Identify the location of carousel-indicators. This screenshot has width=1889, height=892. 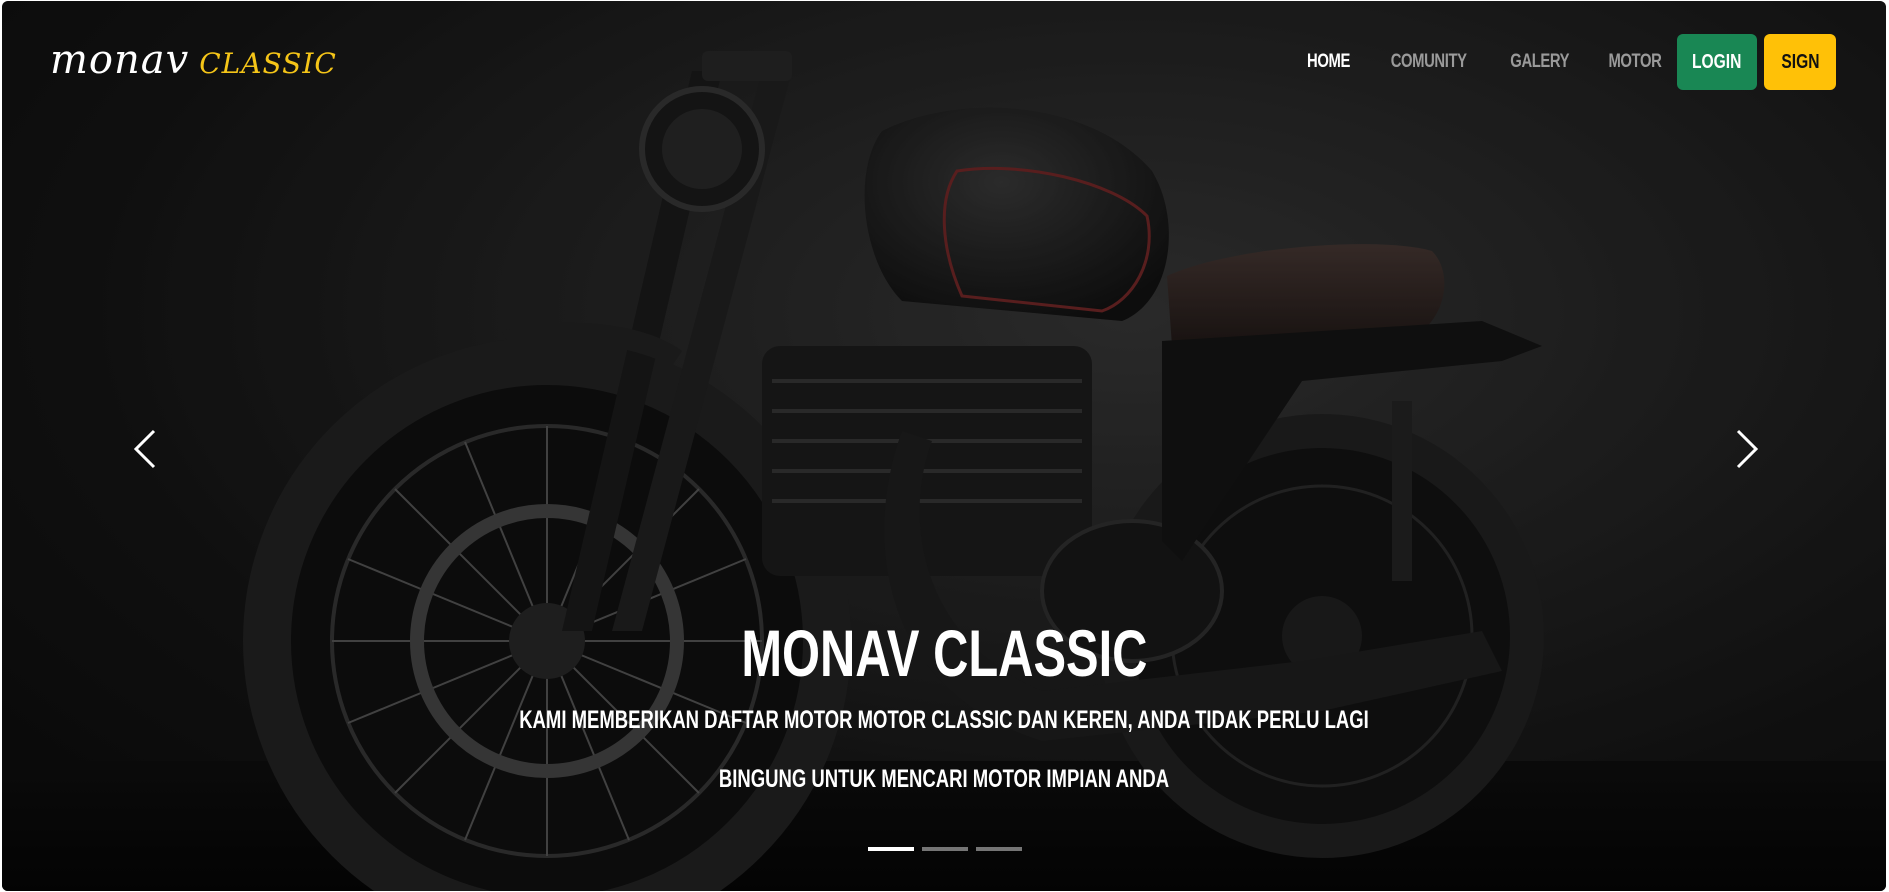
(949, 849).